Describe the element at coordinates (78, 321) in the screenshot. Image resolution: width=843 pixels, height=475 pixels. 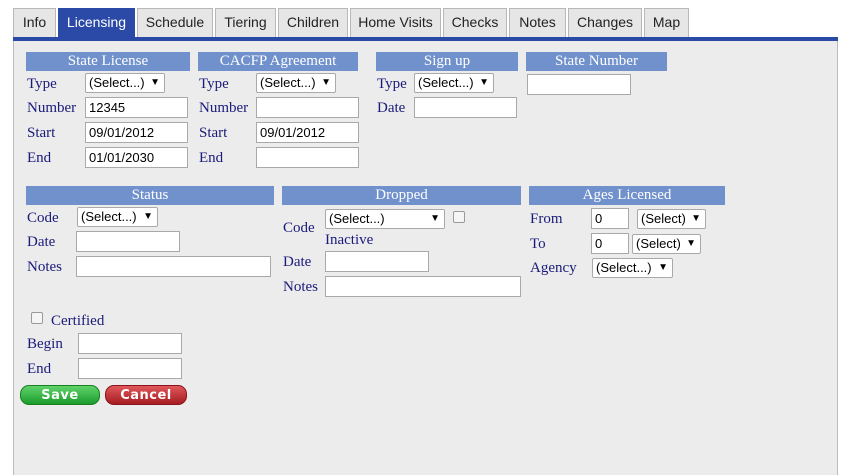
I see `certified-label: Certified` at that location.